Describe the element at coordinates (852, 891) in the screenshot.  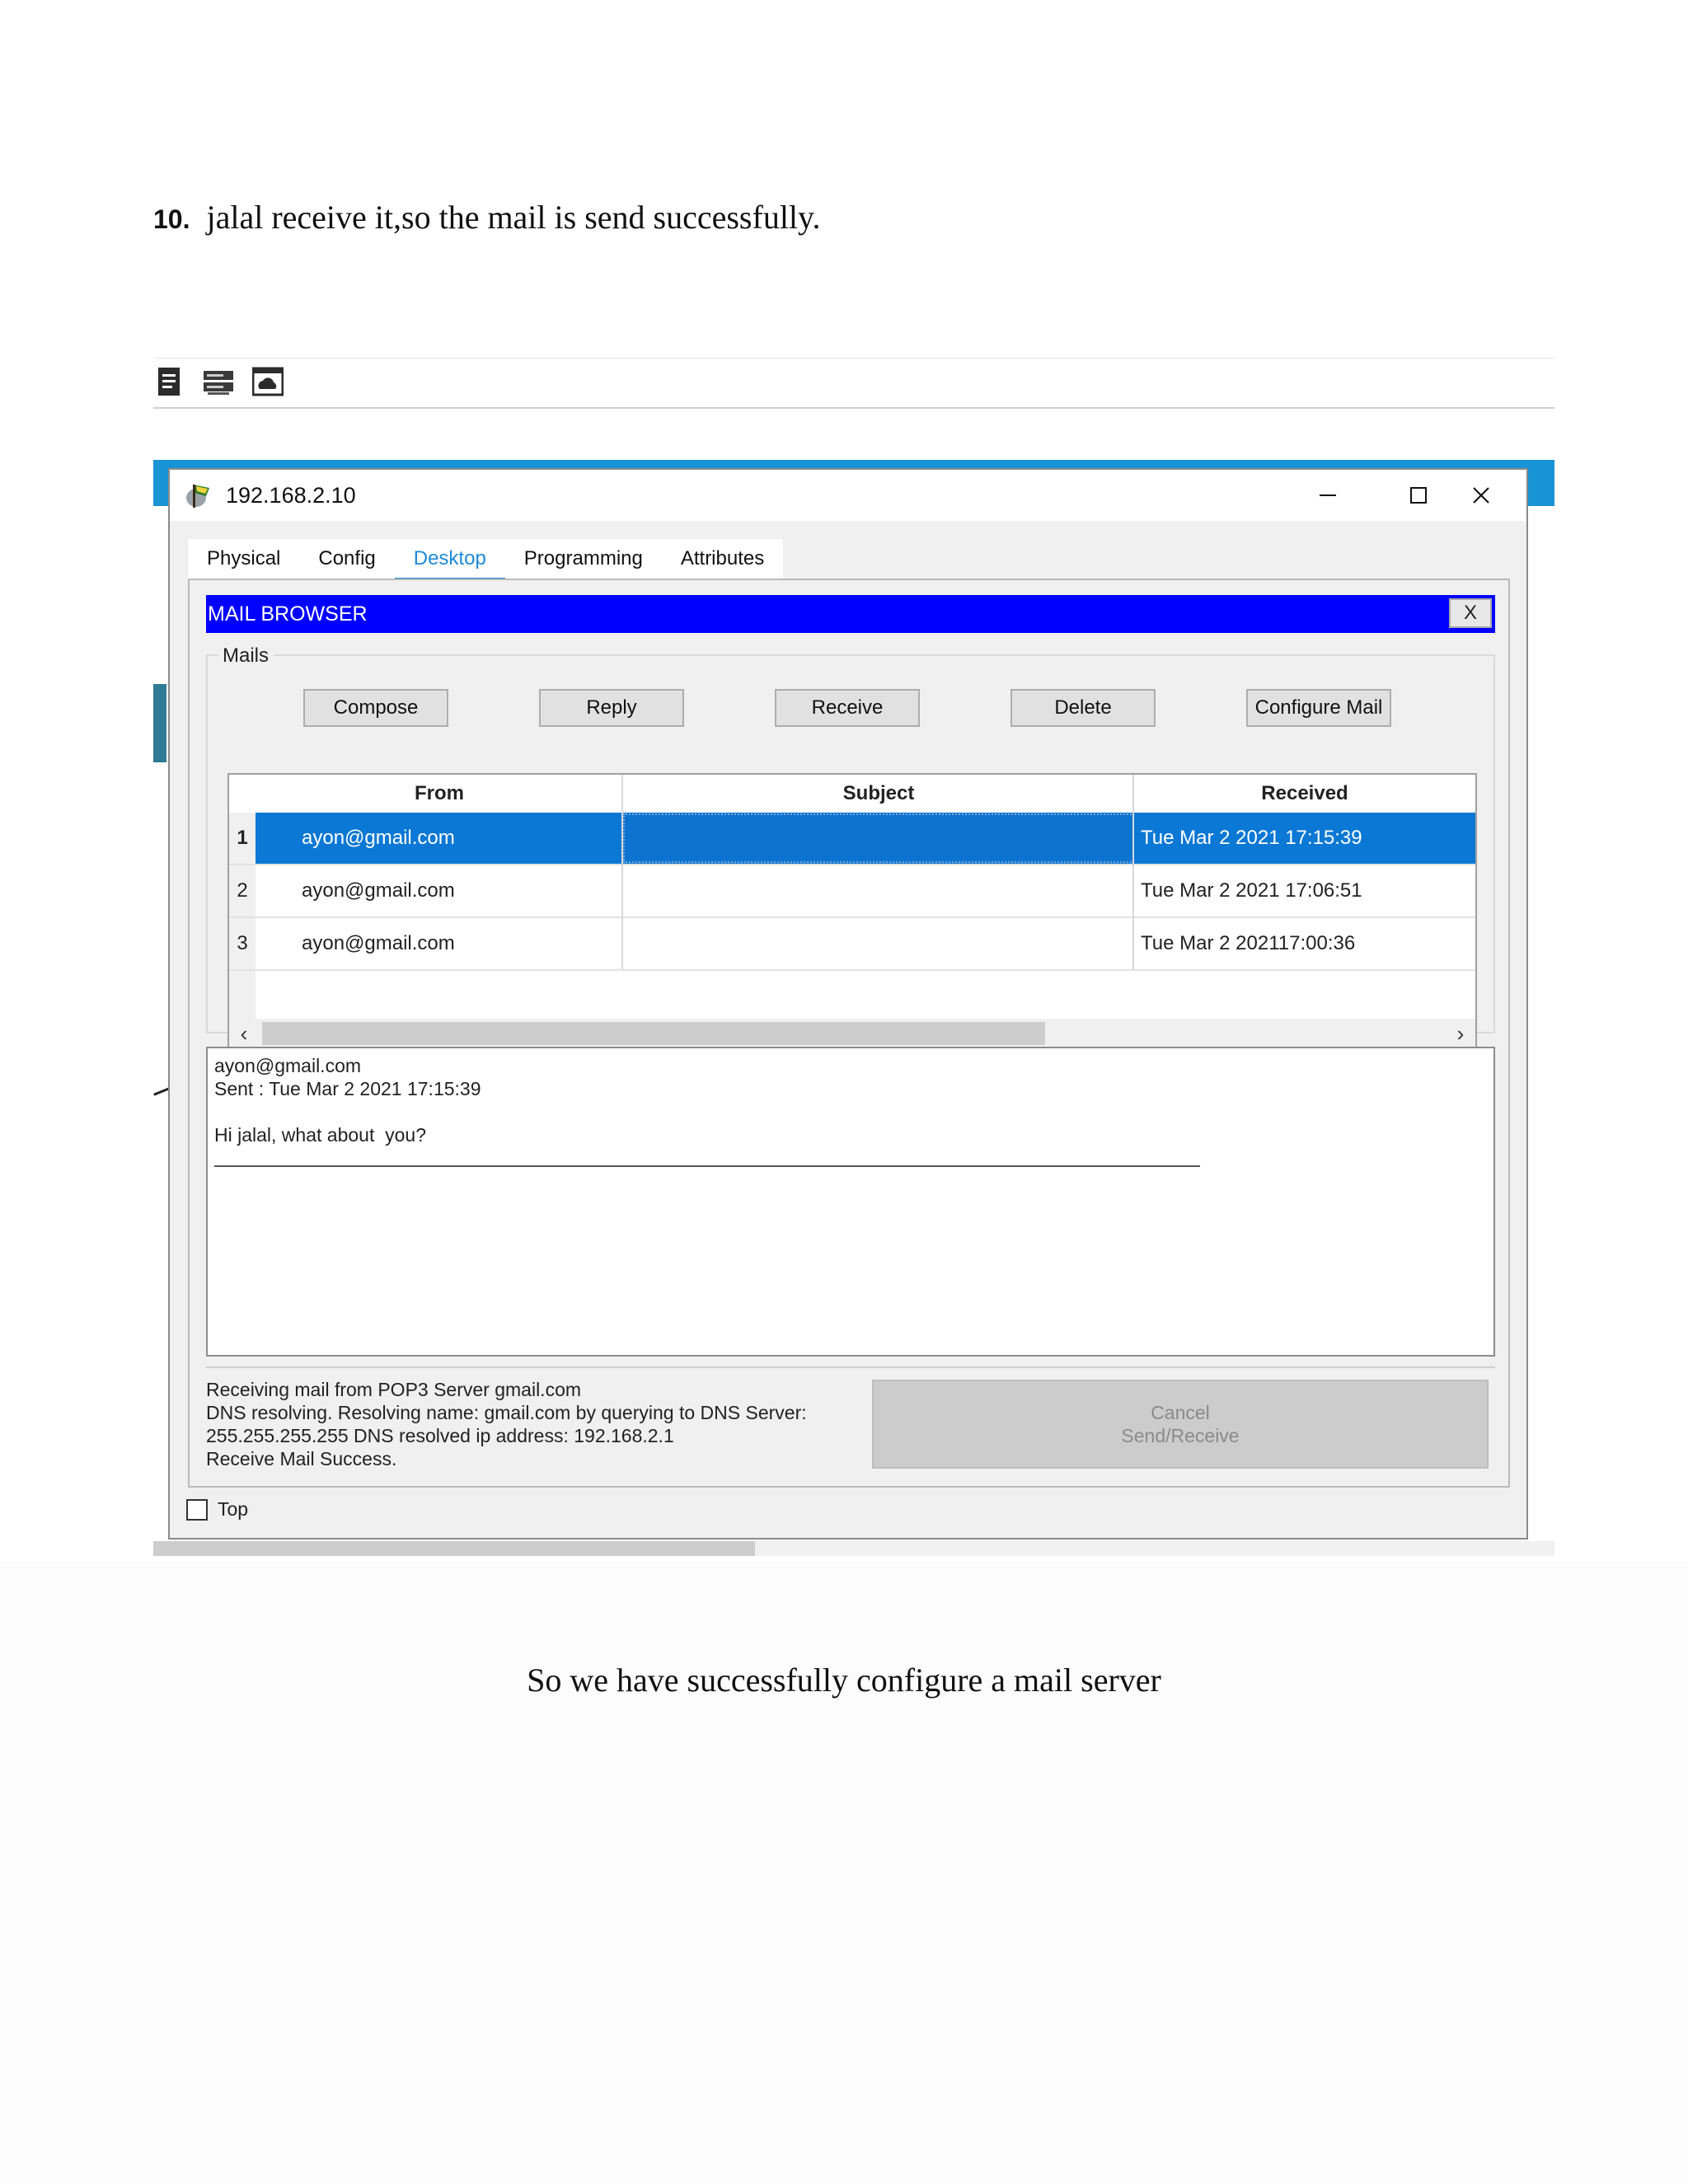
I see `table-row: 2 ayon@gmail.com Tue Mar 2 2021 17:06:51` at that location.